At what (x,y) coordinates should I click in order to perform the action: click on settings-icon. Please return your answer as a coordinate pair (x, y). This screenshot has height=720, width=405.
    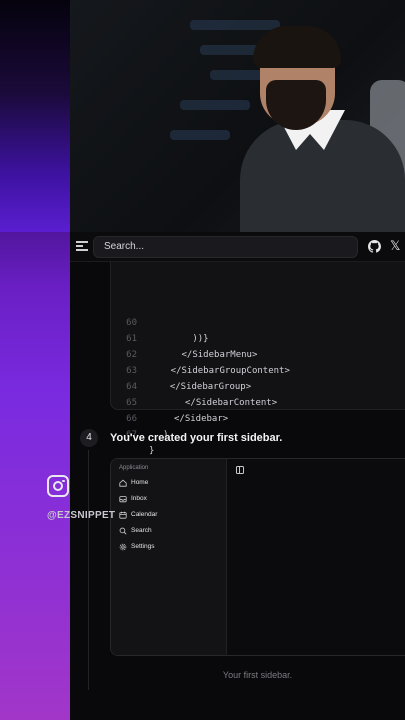
    Looking at the image, I should click on (123, 547).